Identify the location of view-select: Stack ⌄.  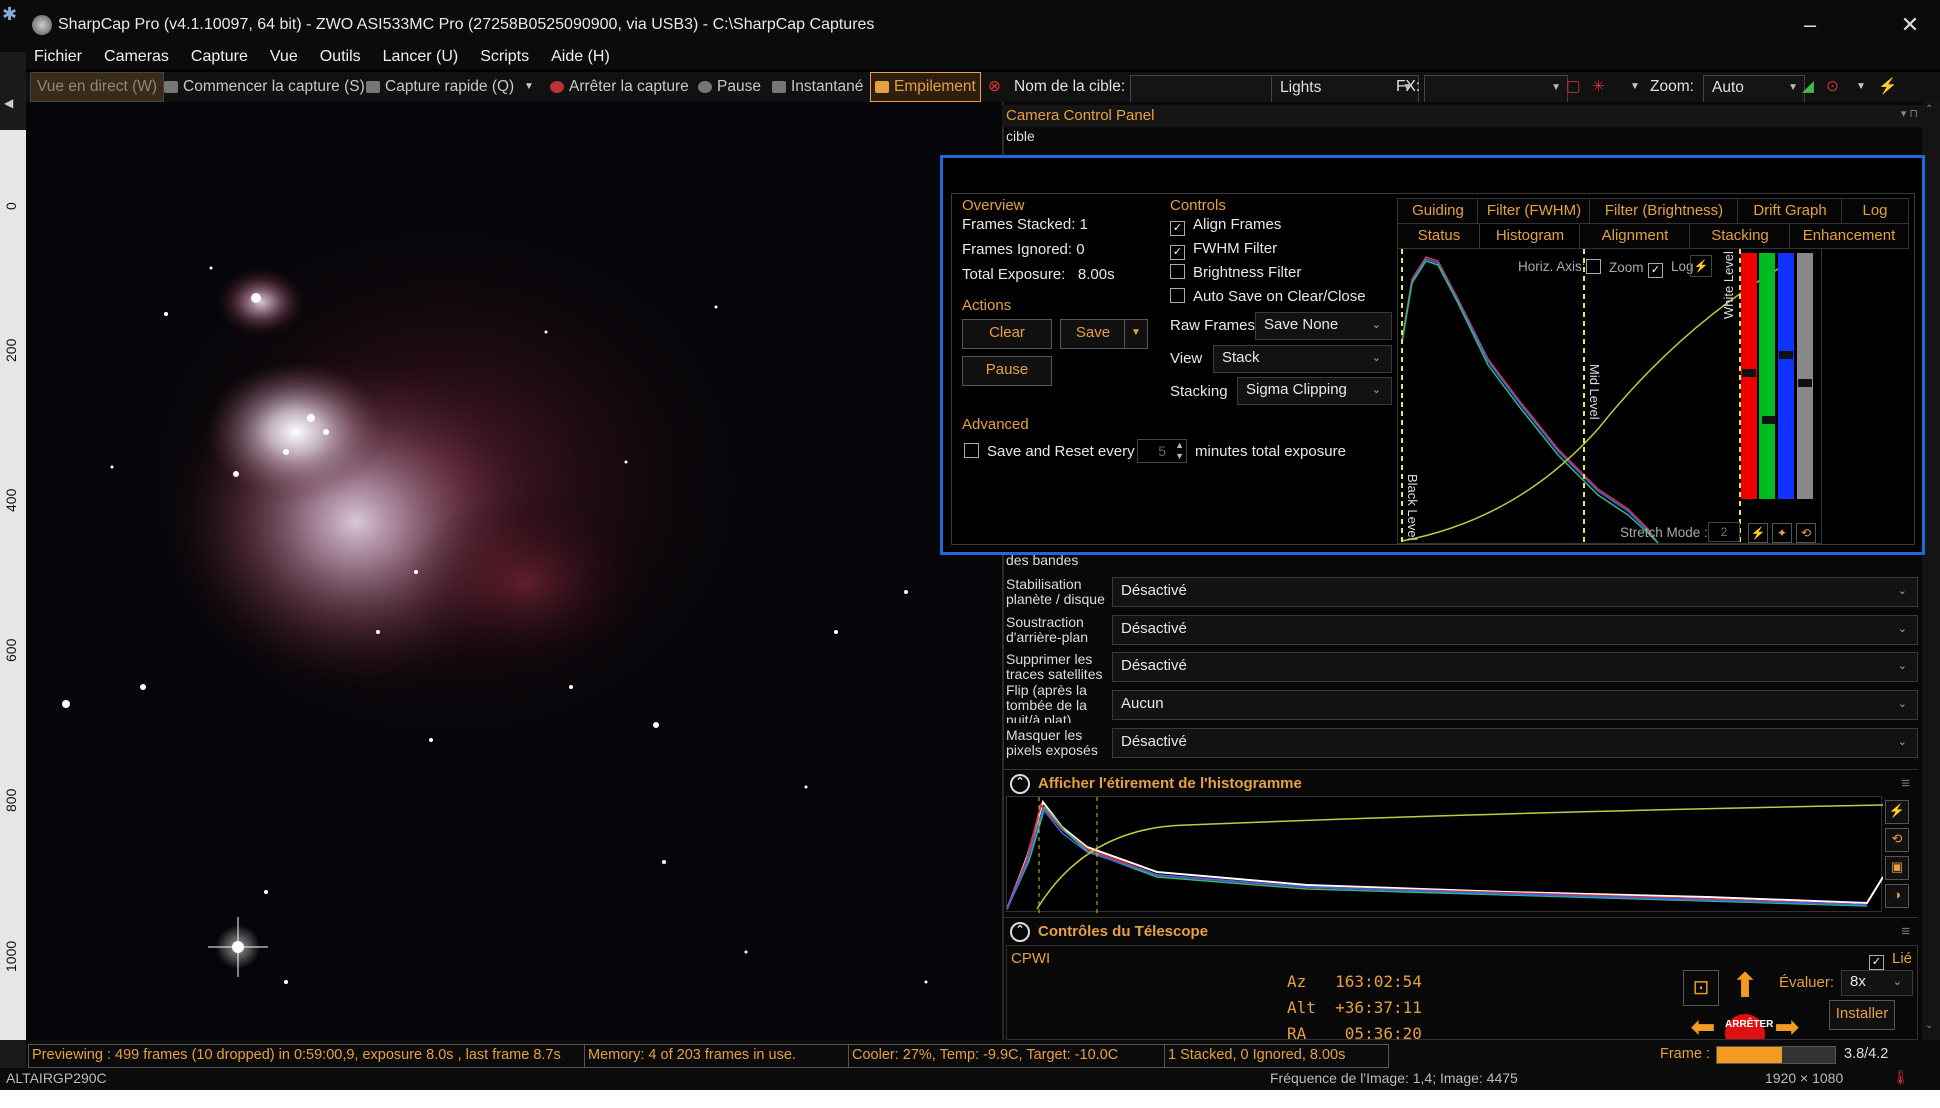
(1302, 359).